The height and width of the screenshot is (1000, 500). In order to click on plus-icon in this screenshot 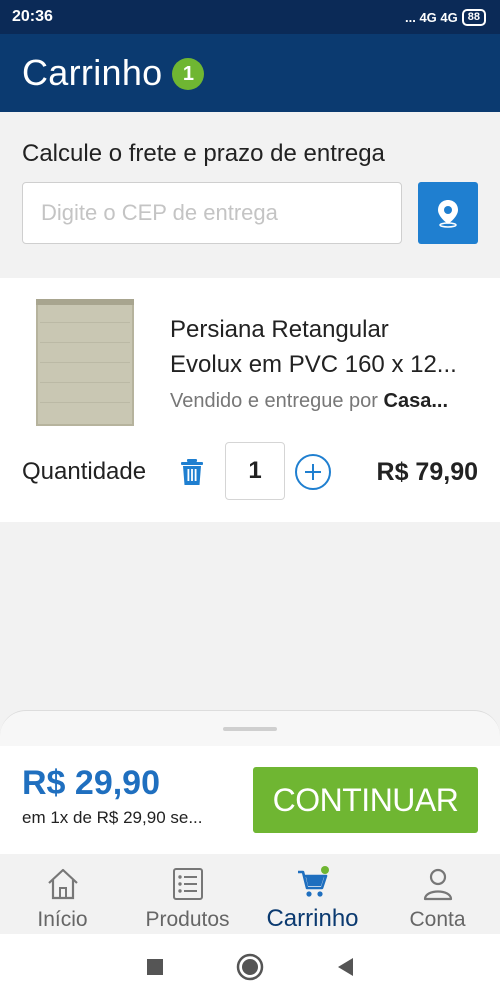, I will do `click(313, 472)`.